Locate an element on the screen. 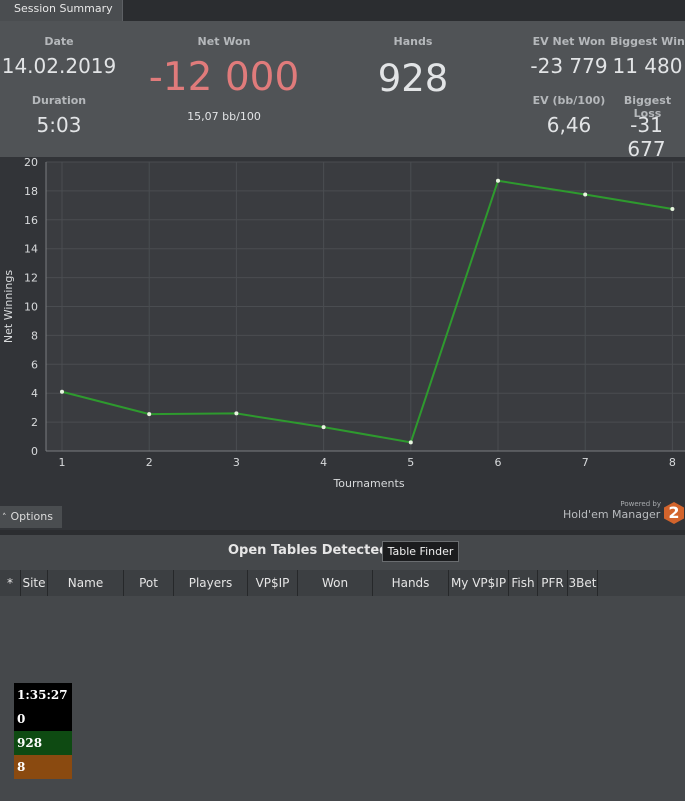 This screenshot has height=801, width=685. duration-value: 5:03 is located at coordinates (59, 125).